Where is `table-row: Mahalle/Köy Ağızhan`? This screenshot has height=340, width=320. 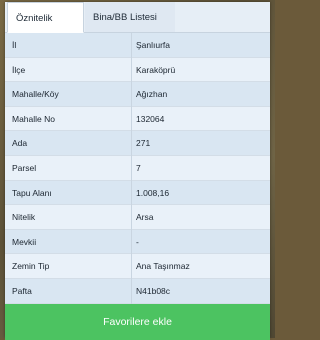
table-row: Mahalle/Köy Ağızhan is located at coordinates (137, 94).